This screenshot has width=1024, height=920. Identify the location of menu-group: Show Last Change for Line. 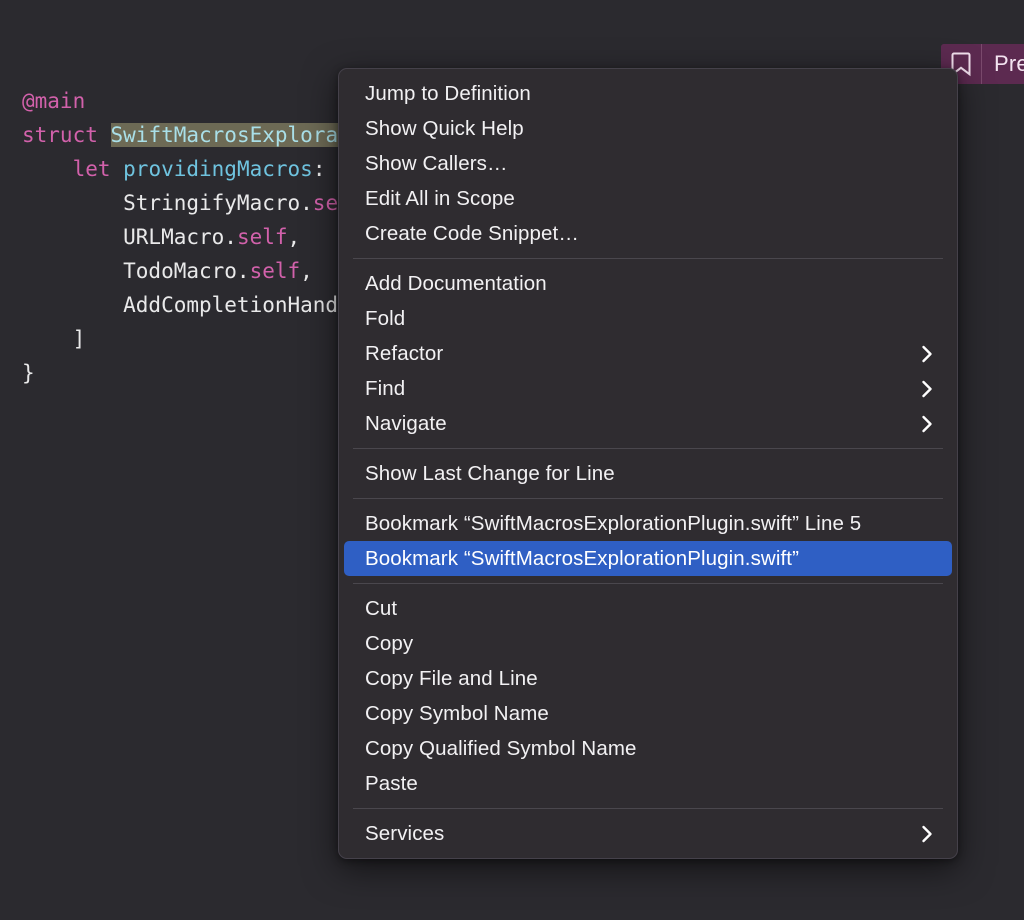
(648, 473).